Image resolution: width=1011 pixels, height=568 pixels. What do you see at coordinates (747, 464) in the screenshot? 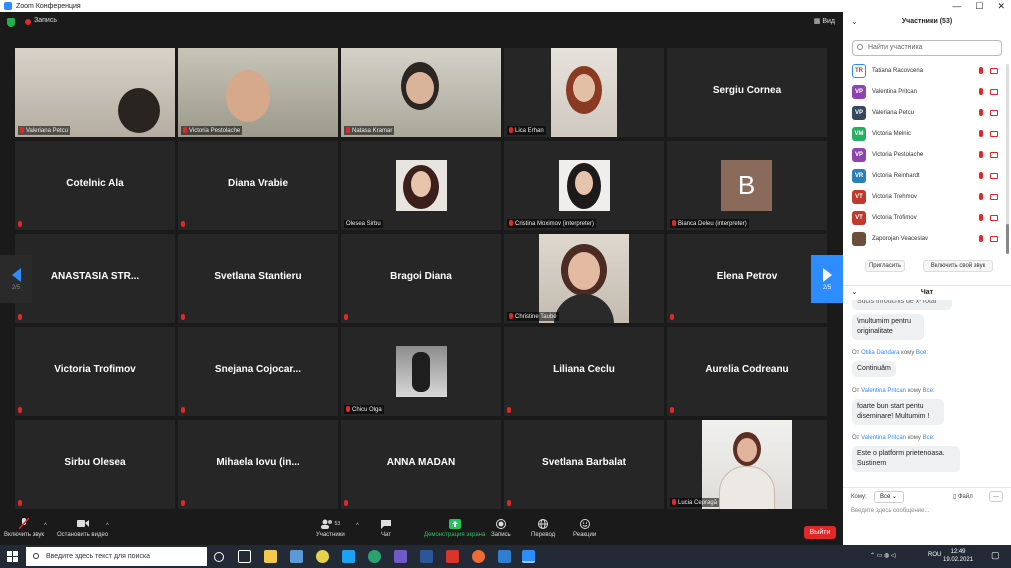
I see `tile-participant: Lucia Cepragă` at bounding box center [747, 464].